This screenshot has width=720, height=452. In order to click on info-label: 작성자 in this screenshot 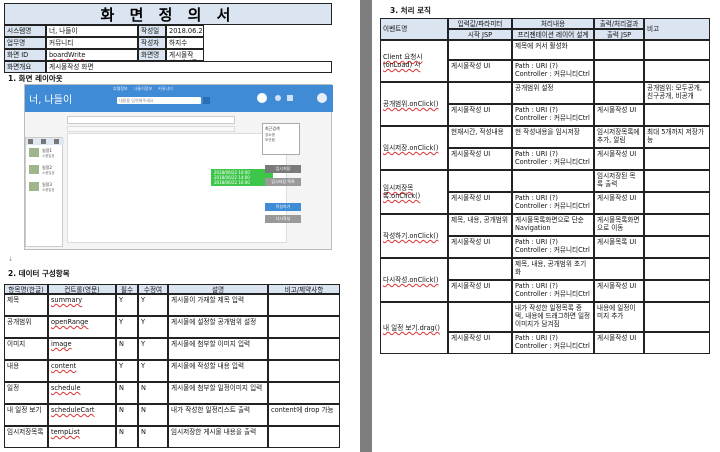, I will do `click(152, 43)`.